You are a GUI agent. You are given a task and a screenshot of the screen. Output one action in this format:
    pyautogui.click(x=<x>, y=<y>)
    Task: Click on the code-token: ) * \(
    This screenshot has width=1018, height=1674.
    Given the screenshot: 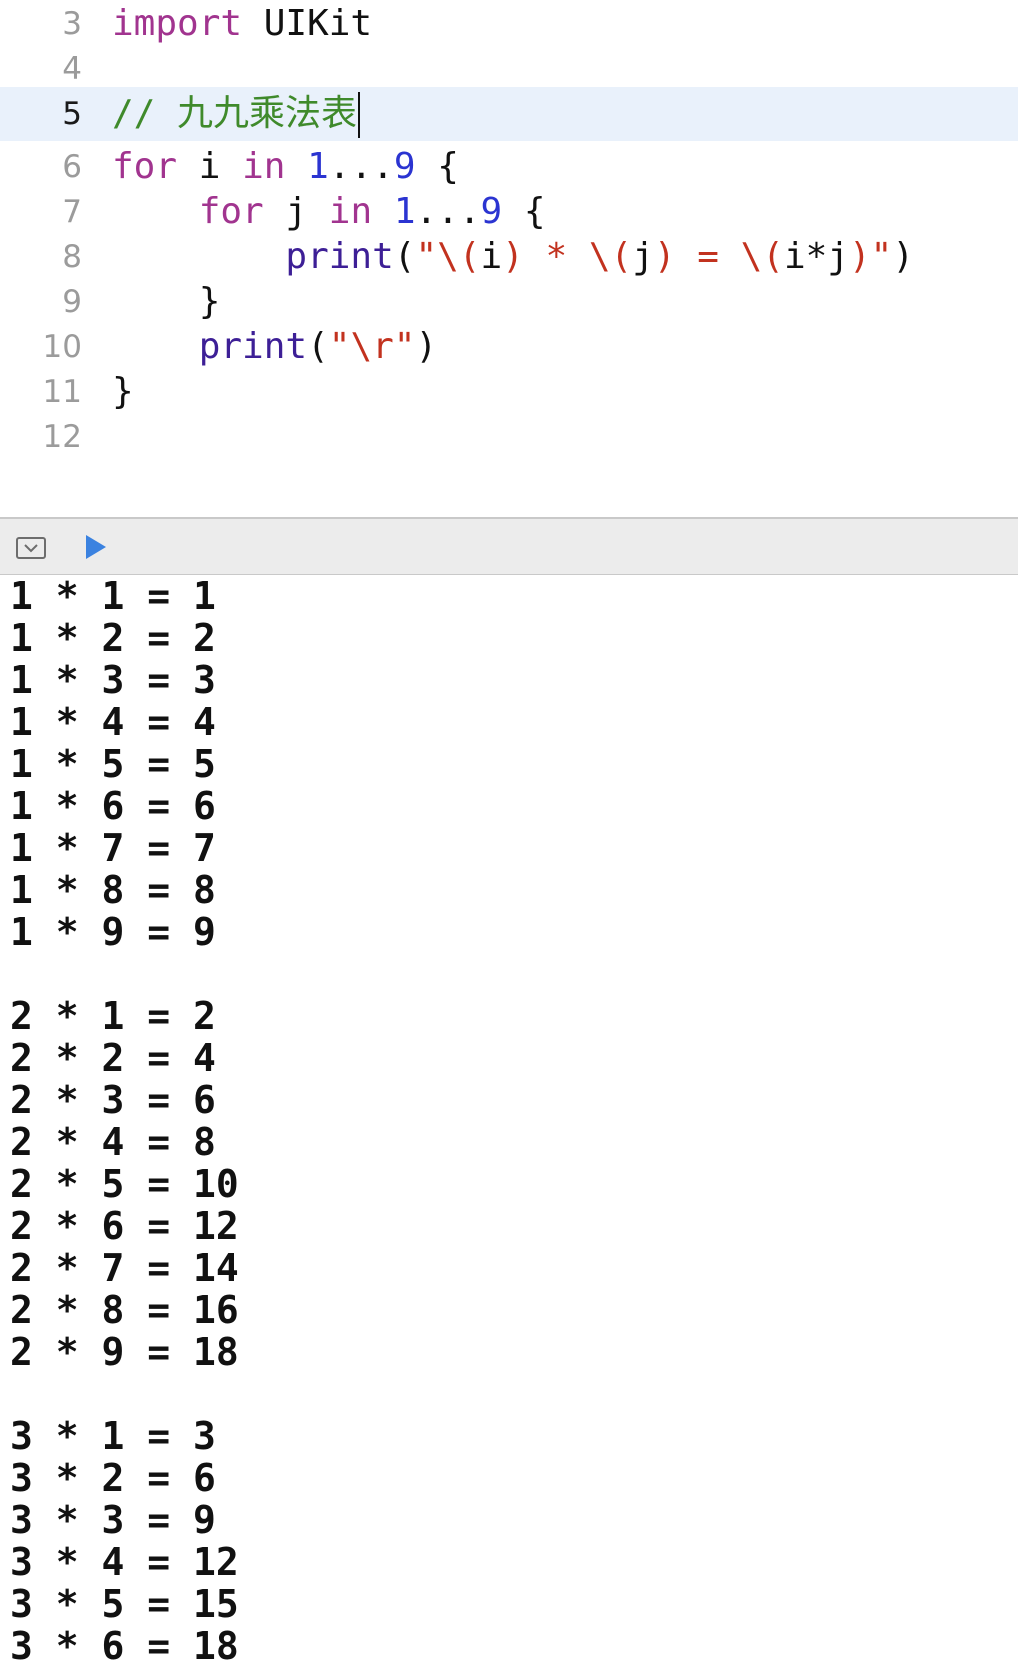 What is the action you would take?
    pyautogui.click(x=567, y=256)
    